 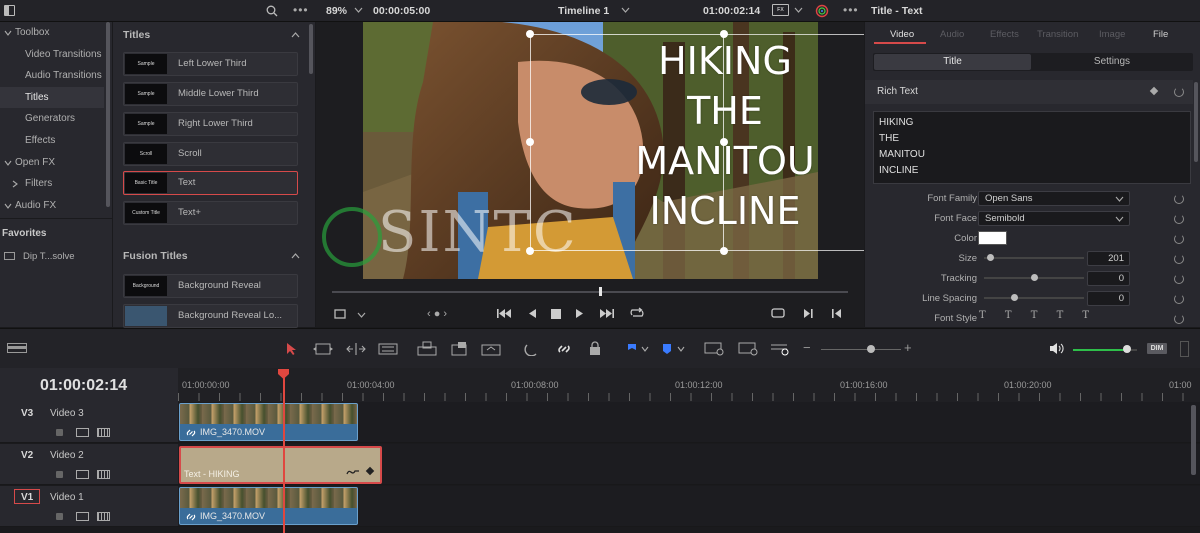 I want to click on timeline-chevron-icon, so click(x=625, y=10).